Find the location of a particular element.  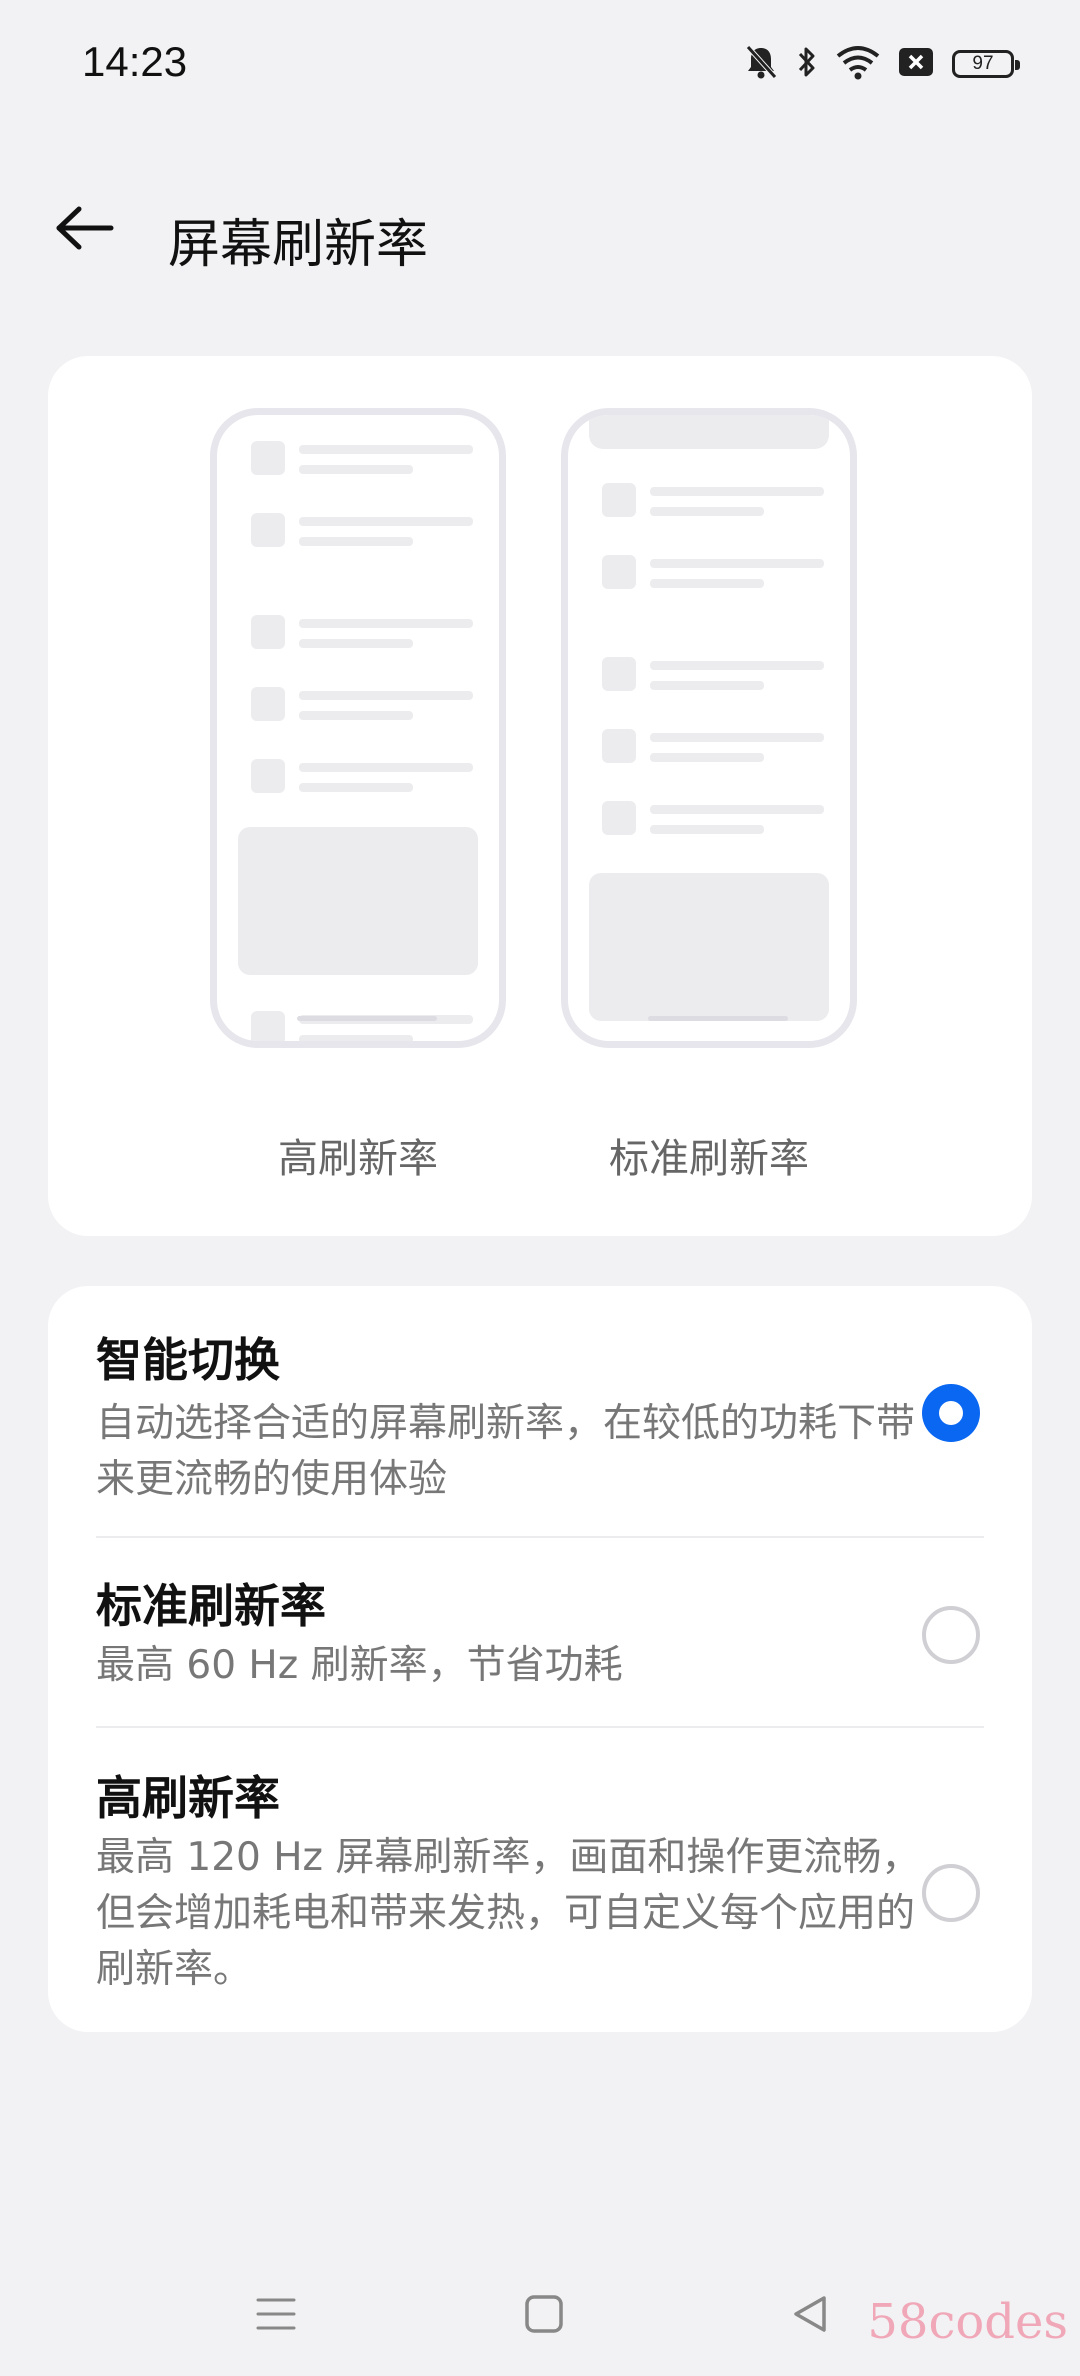

radio-dot is located at coordinates (951, 1413).